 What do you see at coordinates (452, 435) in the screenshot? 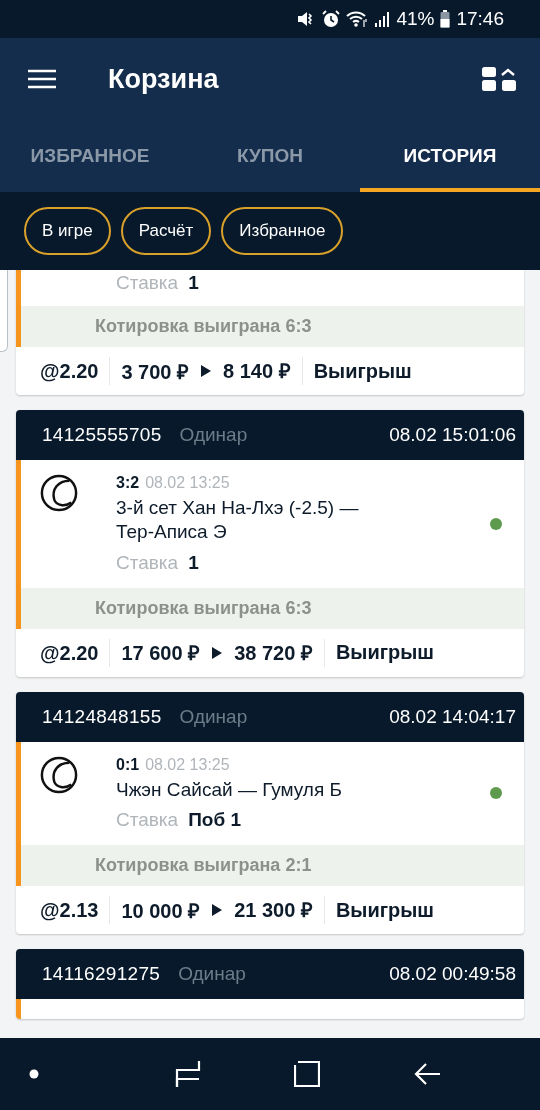
I see `bet-datetime: 08.02 15:01:06` at bounding box center [452, 435].